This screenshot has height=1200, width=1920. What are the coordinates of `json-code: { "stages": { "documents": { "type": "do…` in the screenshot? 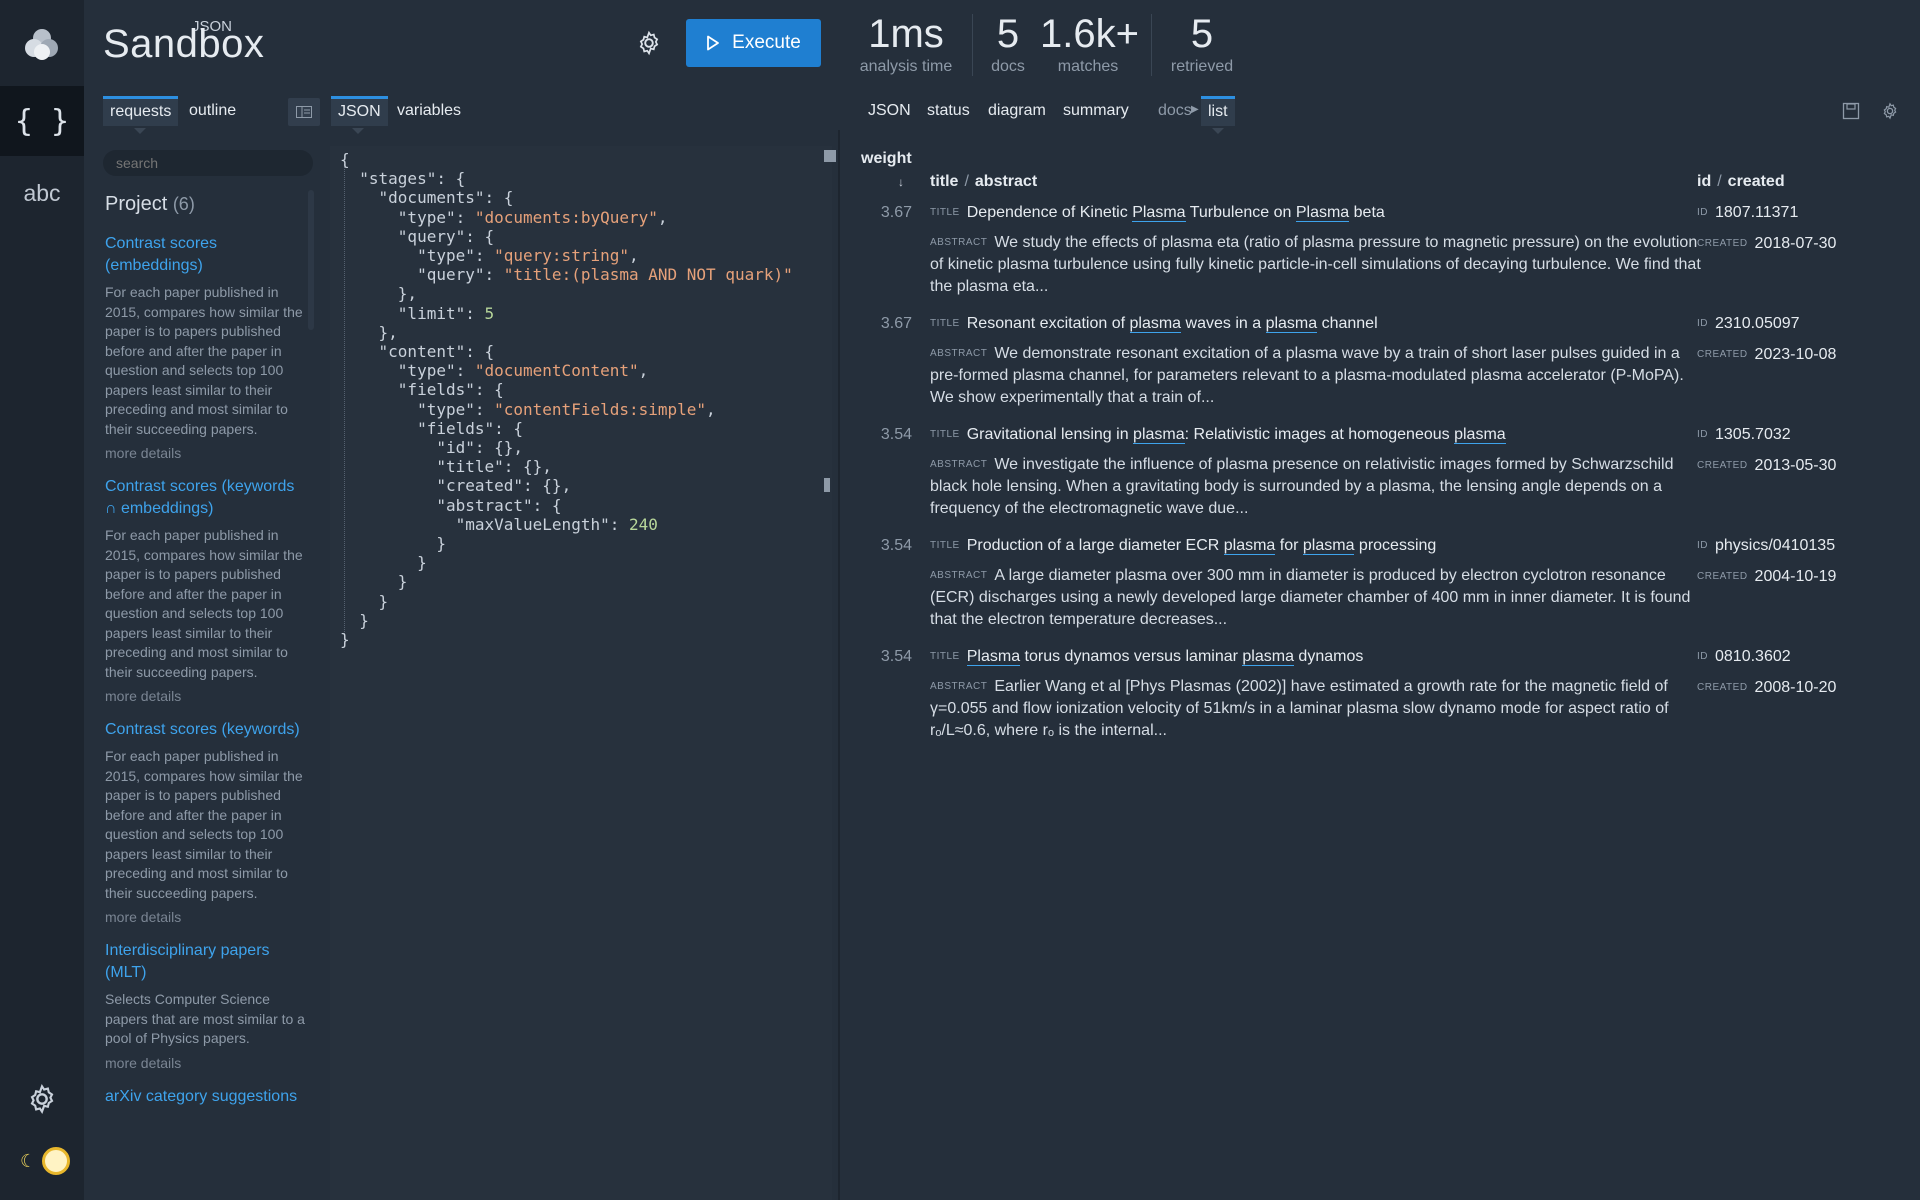 It's located at (566, 399).